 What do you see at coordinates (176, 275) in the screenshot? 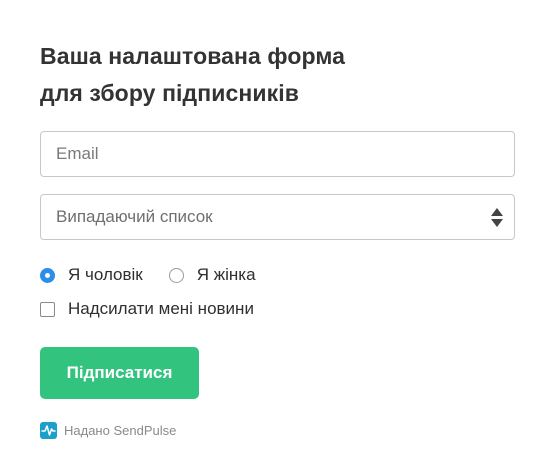
I see `radio-button-female` at bounding box center [176, 275].